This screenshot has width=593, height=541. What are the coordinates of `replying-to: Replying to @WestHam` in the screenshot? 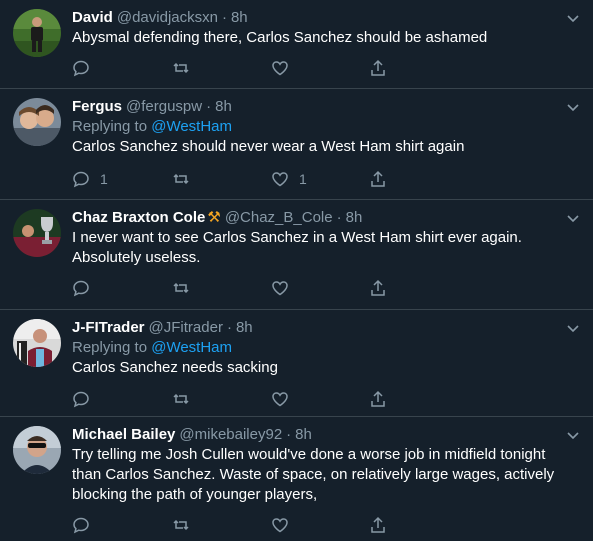 It's located at (317, 127).